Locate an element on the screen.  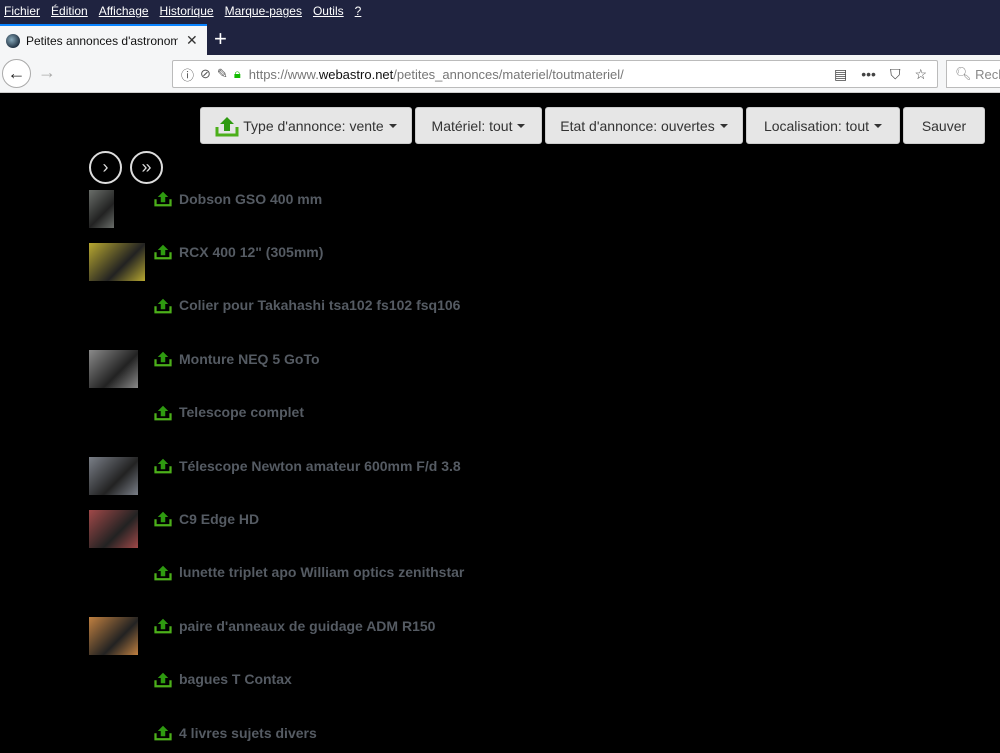
listing-item: RCX 400 12" (305mm) is located at coordinates (238, 251).